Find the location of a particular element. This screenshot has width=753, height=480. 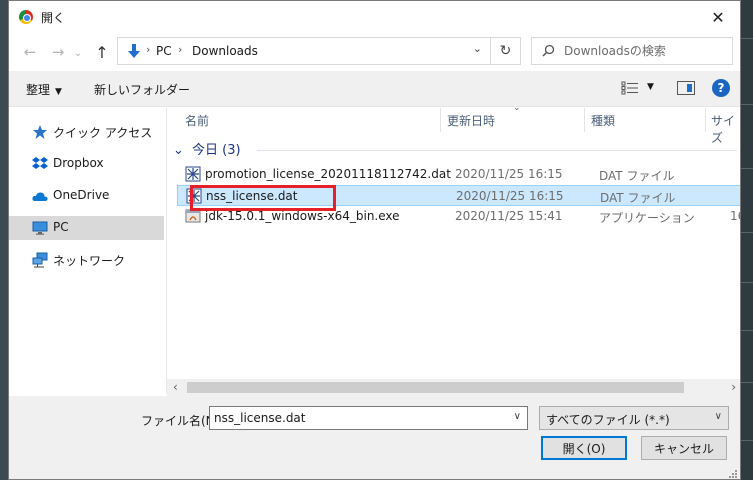

window-title: 開く is located at coordinates (53, 18).